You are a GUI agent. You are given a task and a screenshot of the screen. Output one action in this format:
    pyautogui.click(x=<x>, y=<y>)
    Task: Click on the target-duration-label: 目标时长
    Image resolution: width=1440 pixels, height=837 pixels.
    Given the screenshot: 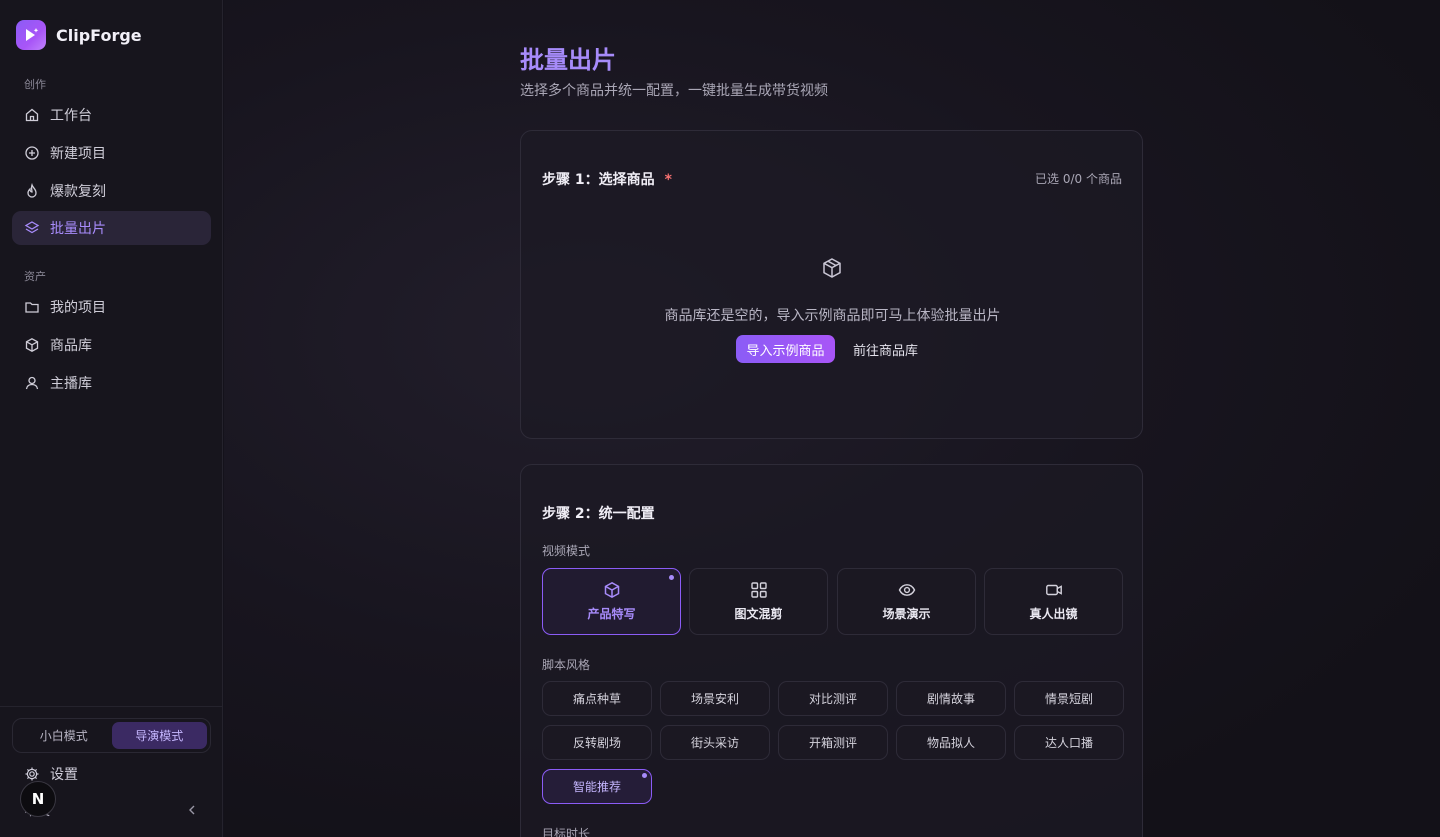 What is the action you would take?
    pyautogui.click(x=566, y=832)
    